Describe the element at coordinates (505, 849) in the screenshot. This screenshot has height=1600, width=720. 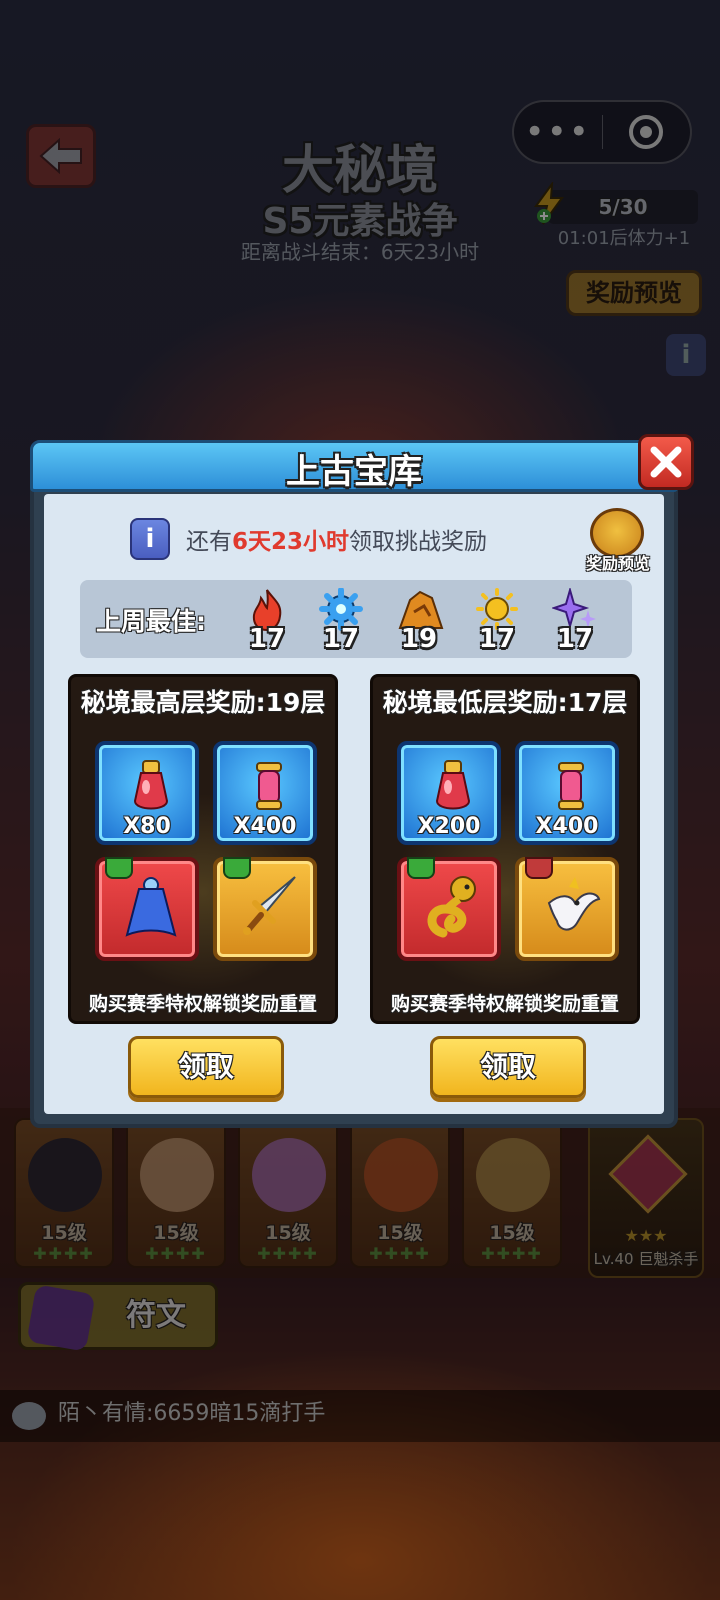
I see `lowest-floor-reward-panel: 秘境最低层奖励:17层 X200 X400 购买赛季特权解锁奖励重置` at that location.